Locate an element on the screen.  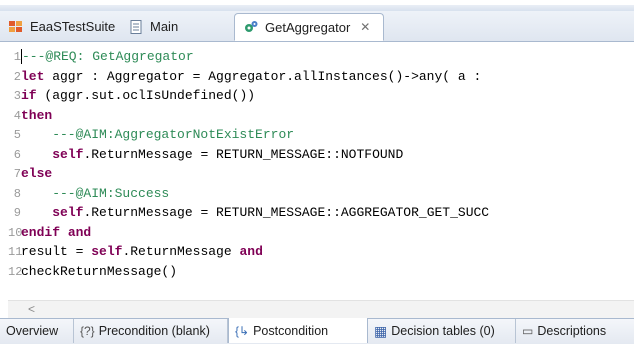
code-token: let is located at coordinates (33, 76).